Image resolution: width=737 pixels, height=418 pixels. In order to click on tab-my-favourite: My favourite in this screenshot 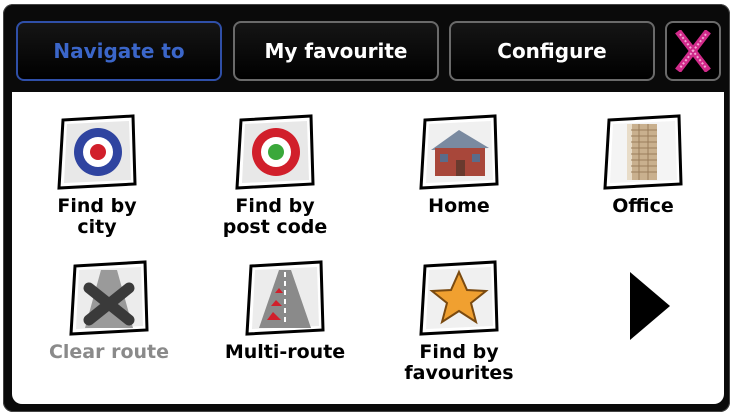, I will do `click(336, 51)`.